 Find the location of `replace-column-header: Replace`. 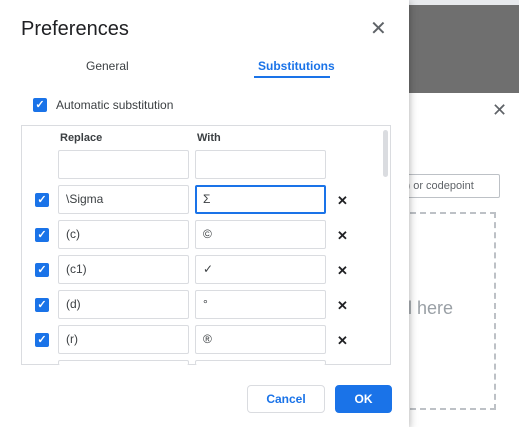

replace-column-header: Replace is located at coordinates (81, 138).